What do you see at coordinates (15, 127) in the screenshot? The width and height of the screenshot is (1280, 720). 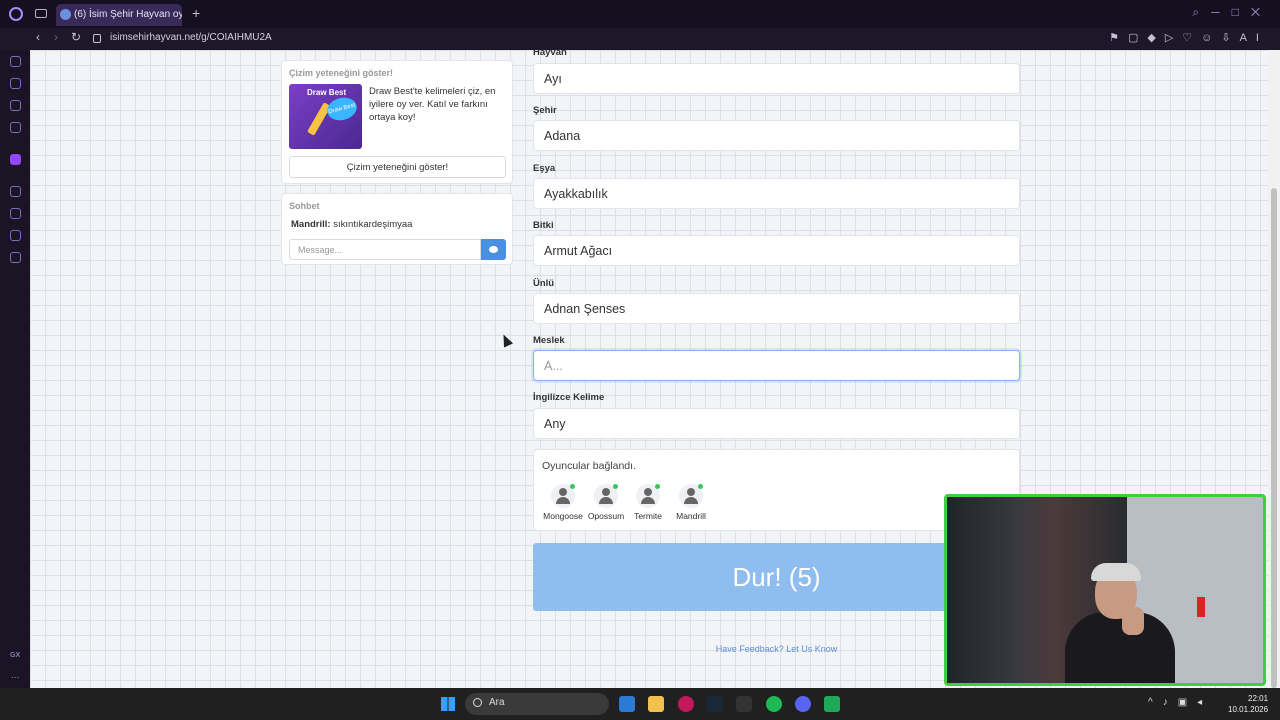 I see `sidebar-ai-icon` at bounding box center [15, 127].